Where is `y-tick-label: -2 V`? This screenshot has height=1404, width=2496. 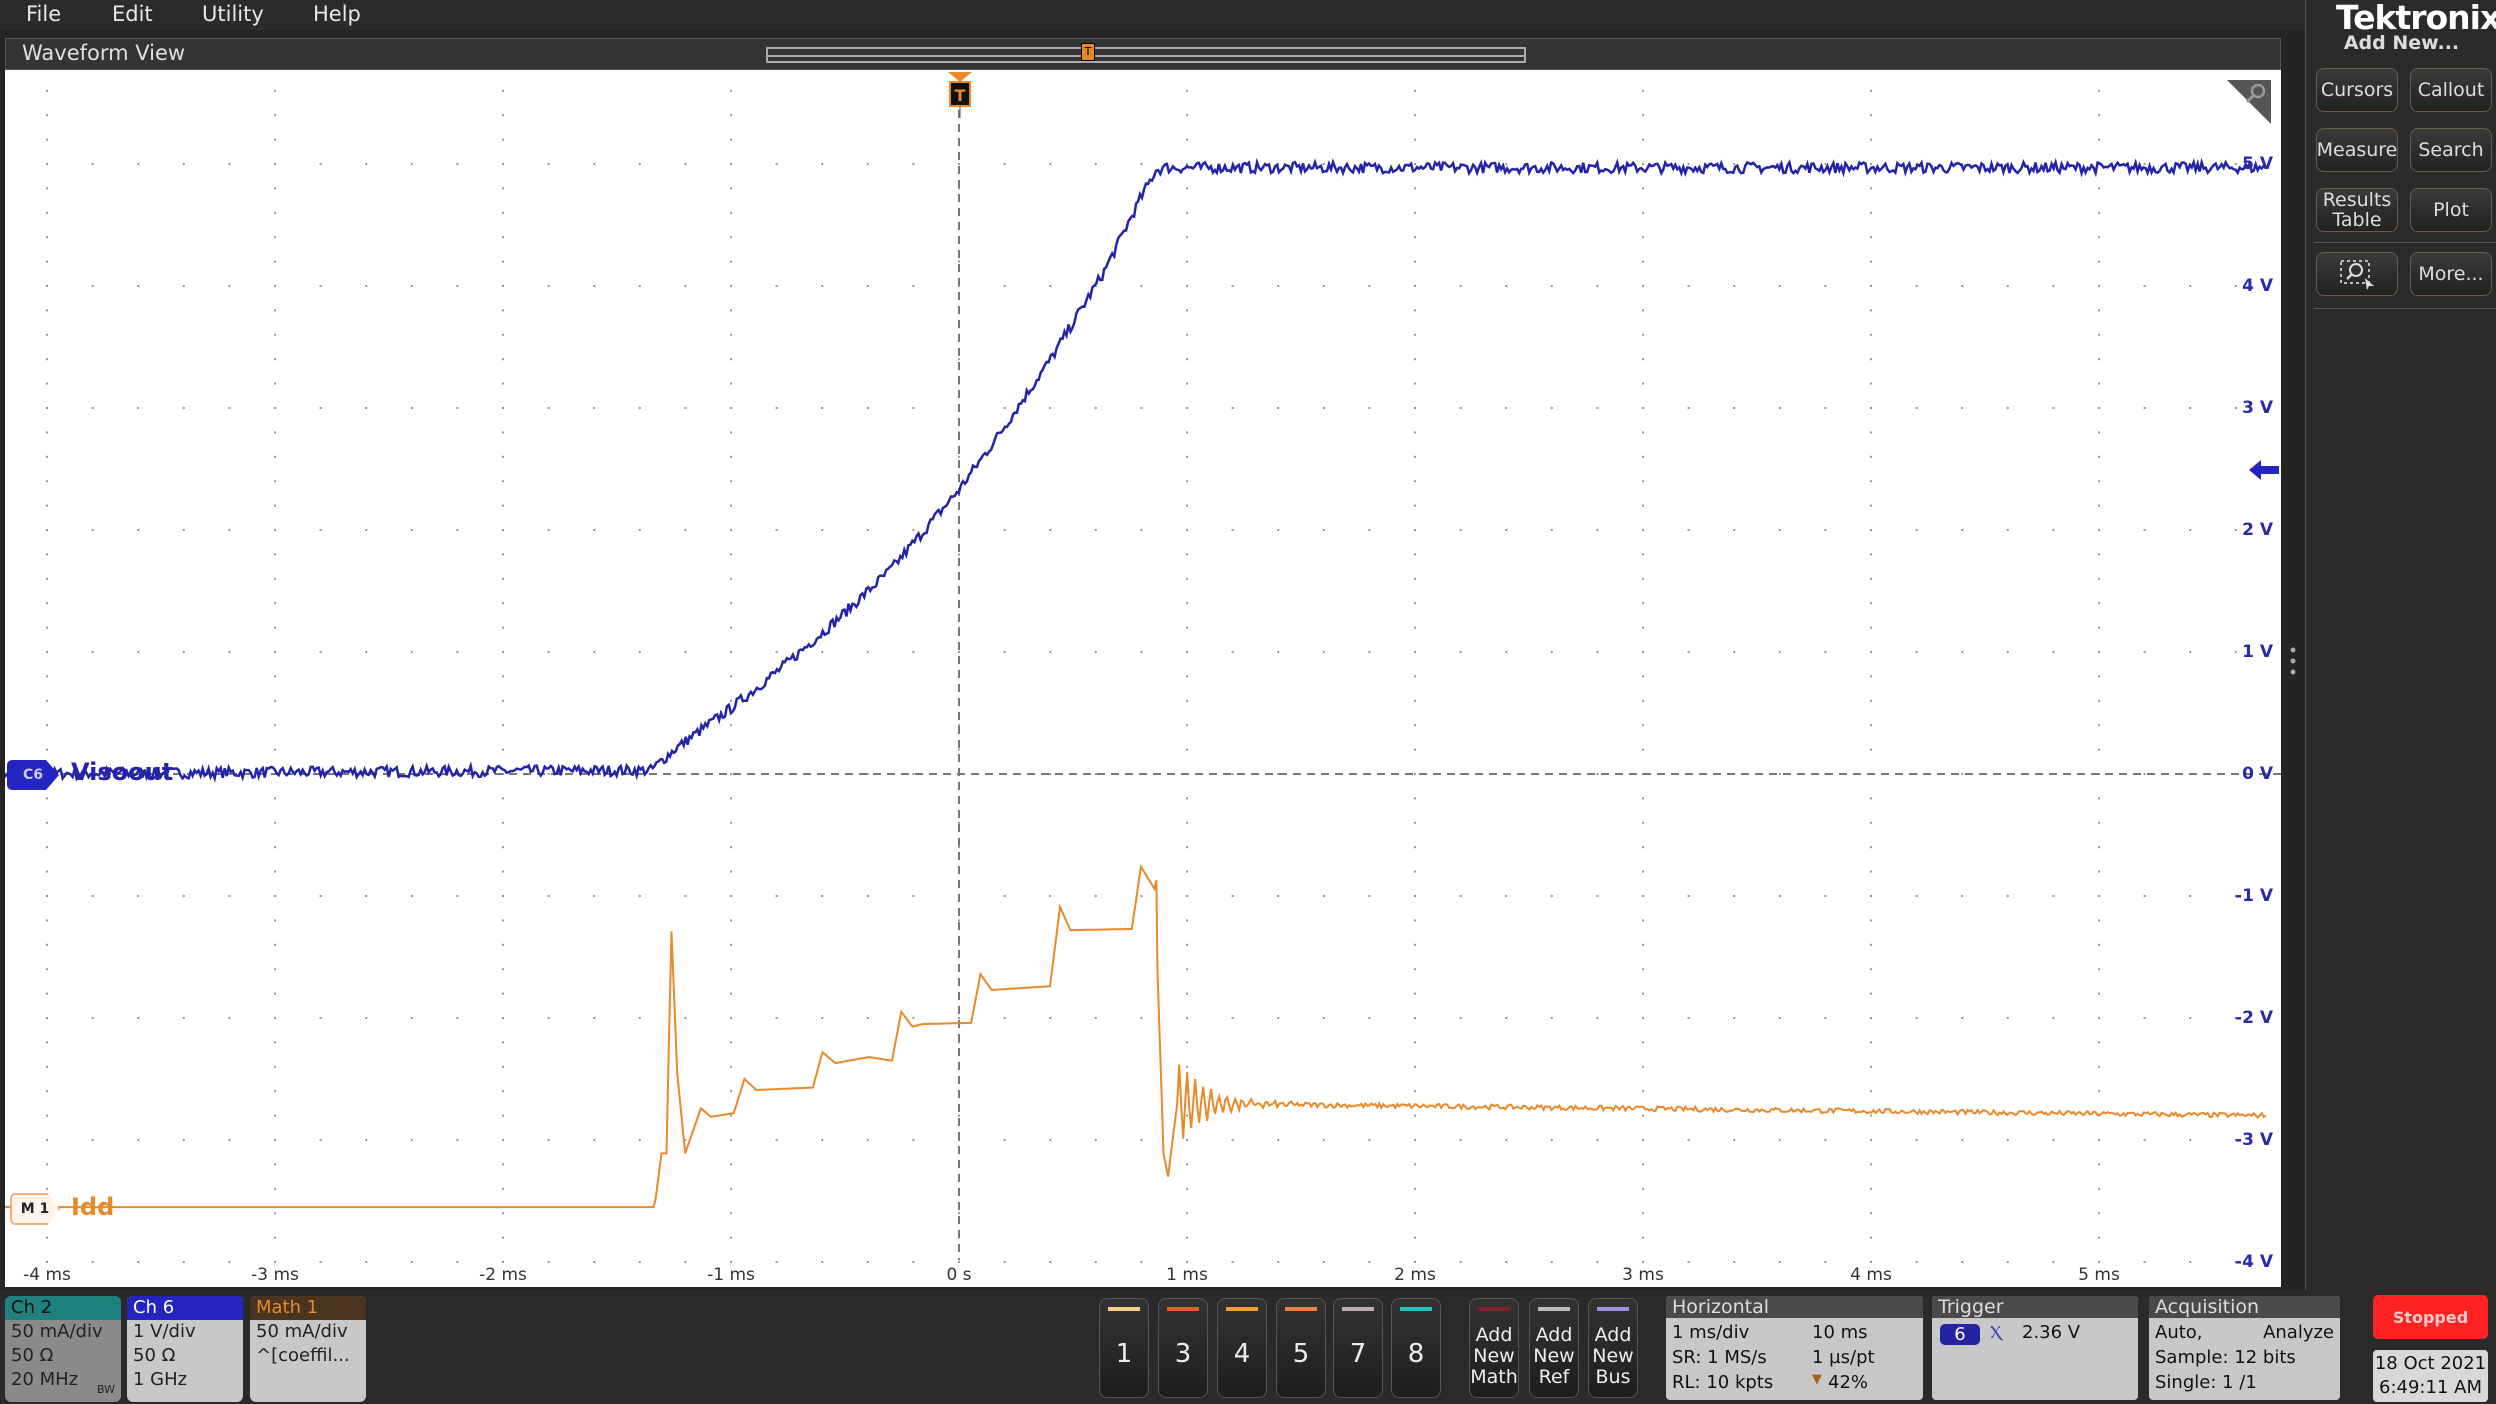 y-tick-label: -2 V is located at coordinates (2254, 1018).